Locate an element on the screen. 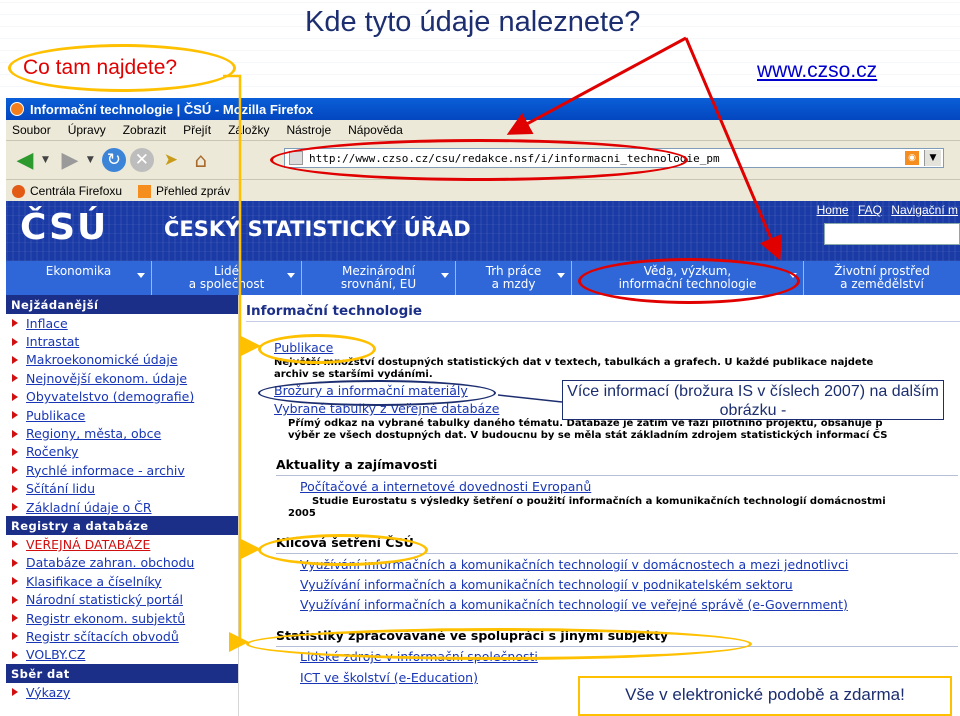 The width and height of the screenshot is (960, 716). arrow-to-url is located at coordinates (596, 85).